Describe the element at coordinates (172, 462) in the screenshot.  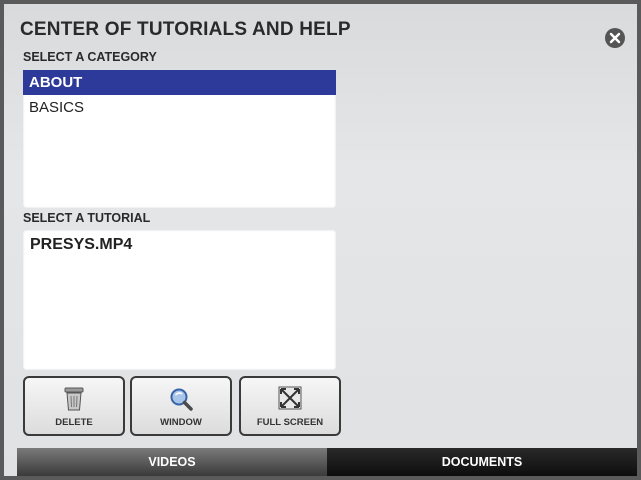
I see `tab-videos: VIDEOS` at that location.